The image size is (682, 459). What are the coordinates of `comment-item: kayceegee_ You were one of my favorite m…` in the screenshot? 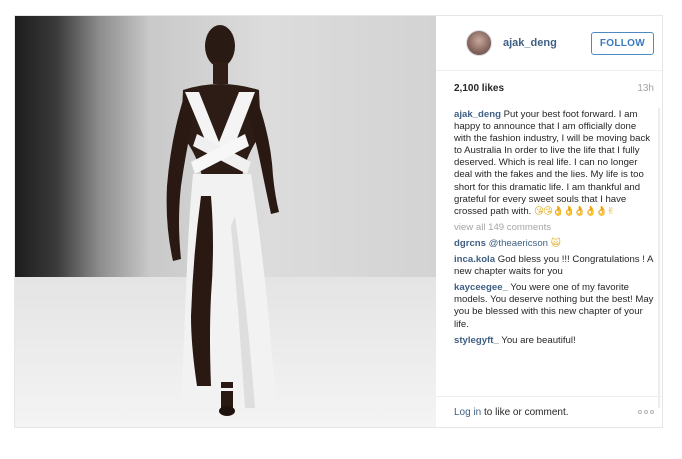 It's located at (554, 306).